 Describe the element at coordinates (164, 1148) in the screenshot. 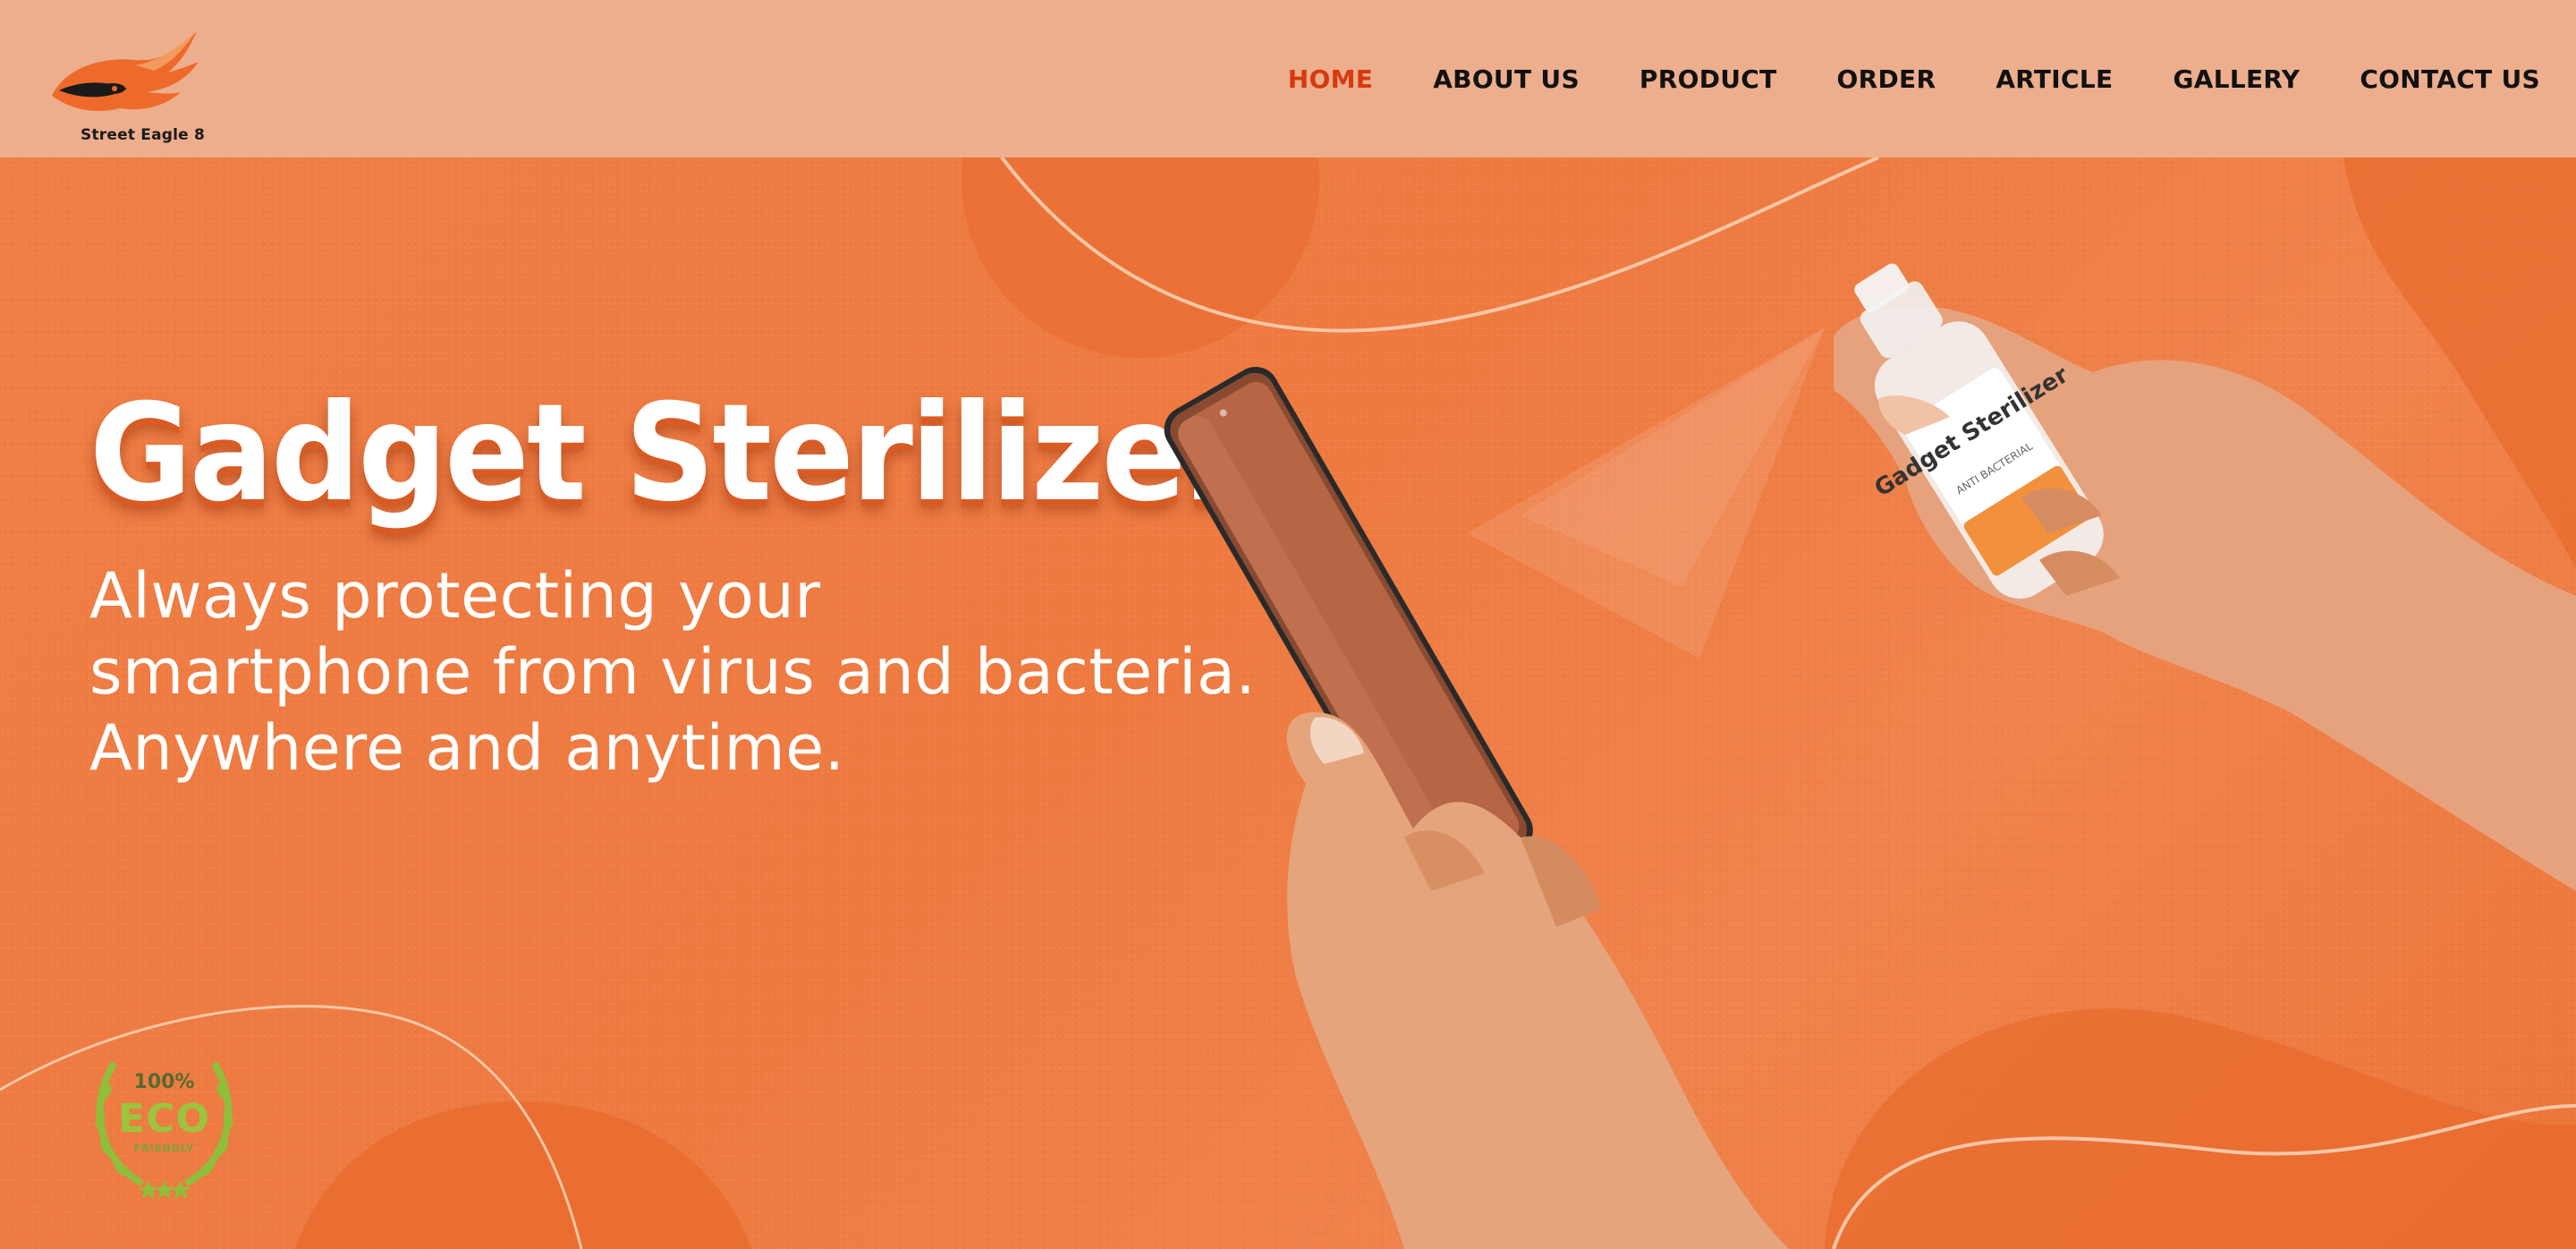

I see `eco-badge-sublabel: FRIENDLY` at that location.